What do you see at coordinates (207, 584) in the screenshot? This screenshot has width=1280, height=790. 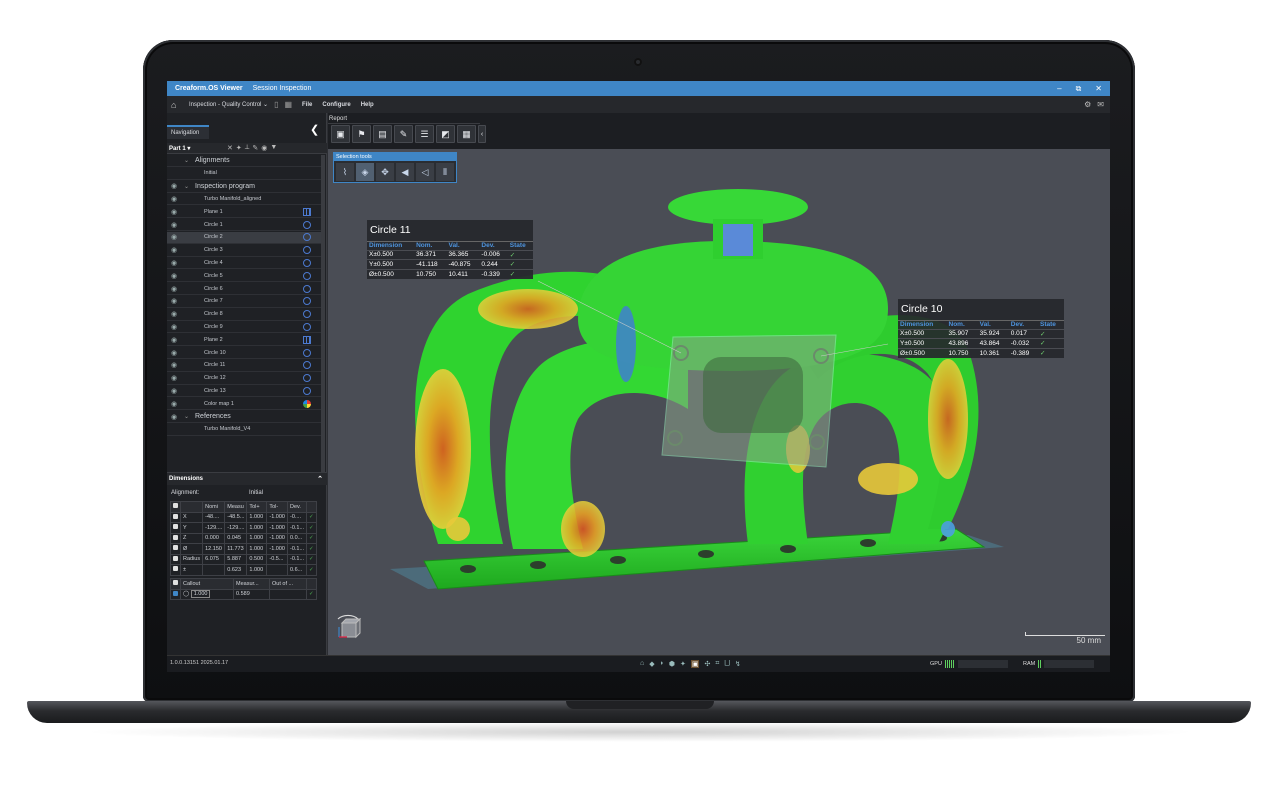 I see `callout-header-callout: Callout` at bounding box center [207, 584].